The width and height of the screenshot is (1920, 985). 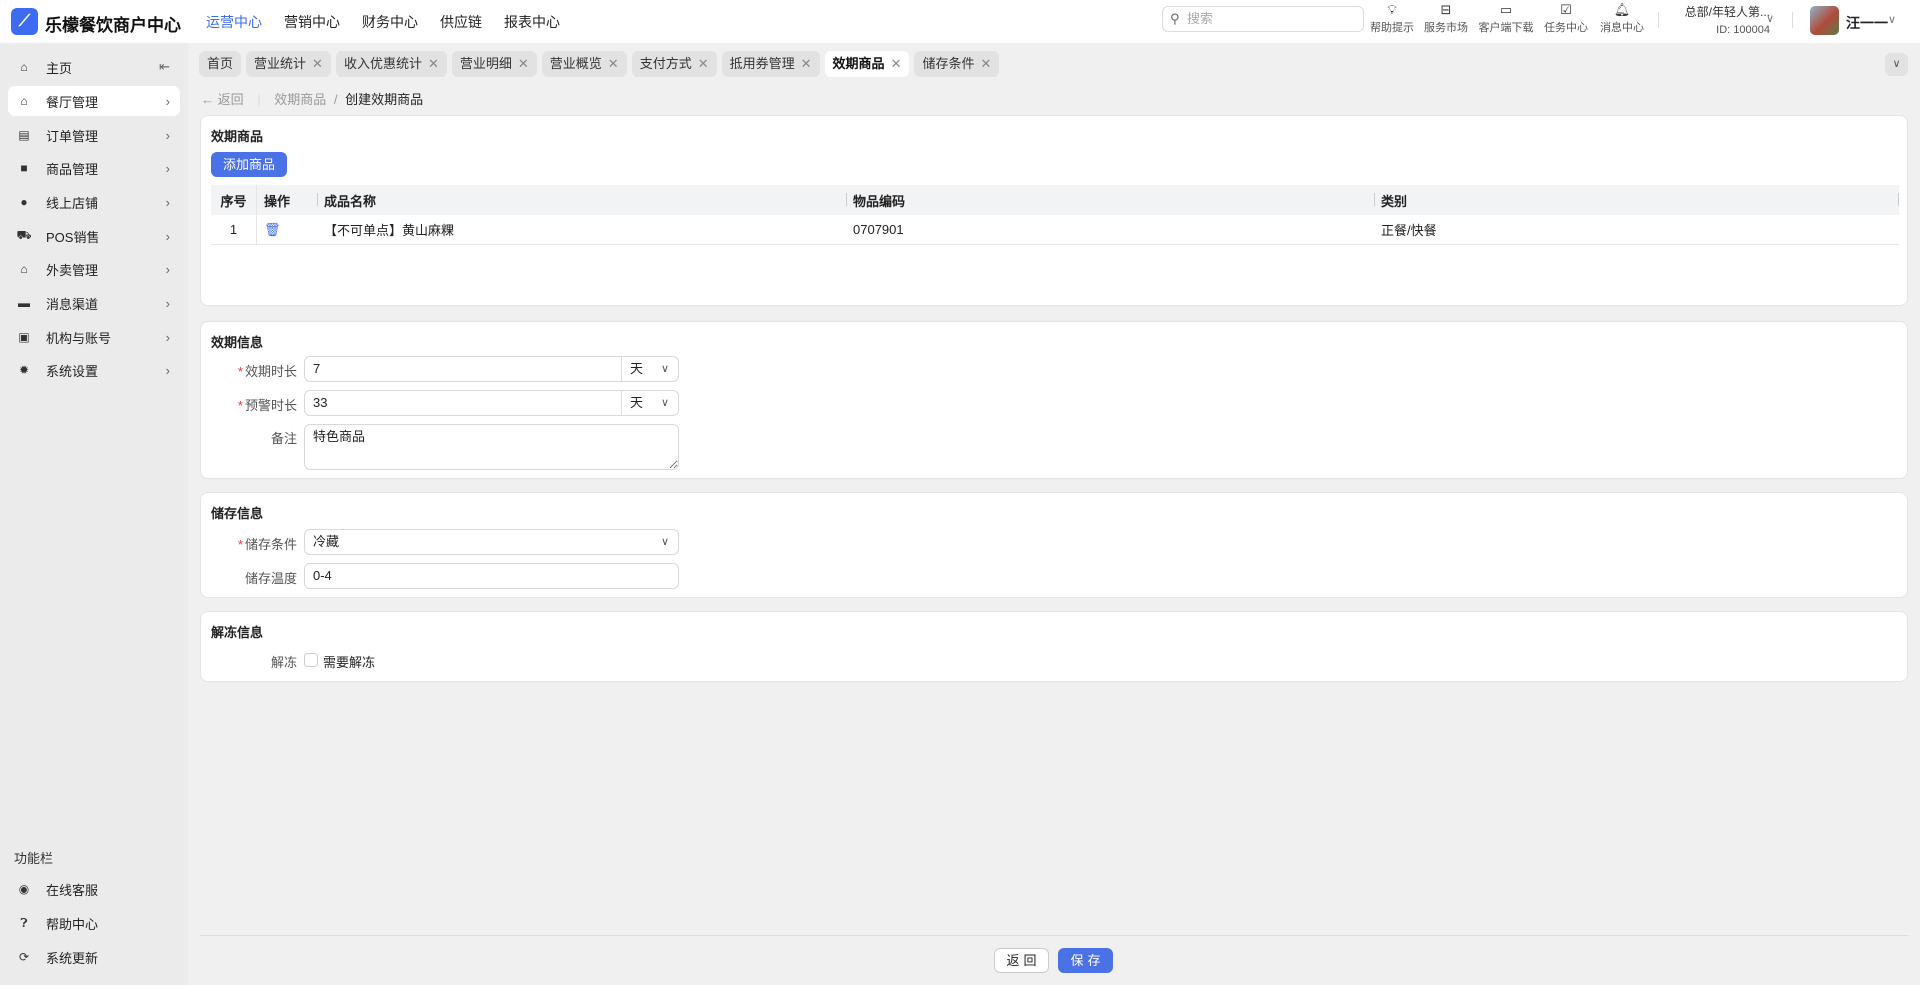 I want to click on top-nav: 运营中心 营销中心 财务中心 供应链 报表中心, so click(x=383, y=22).